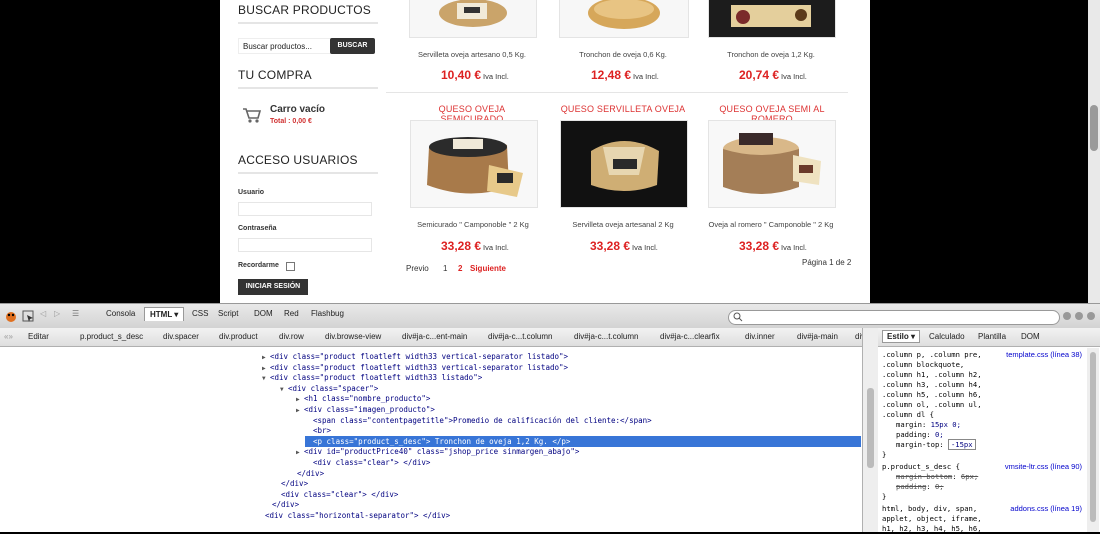 This screenshot has height=534, width=1100. I want to click on breadcrumb-item: div.row, so click(291, 336).